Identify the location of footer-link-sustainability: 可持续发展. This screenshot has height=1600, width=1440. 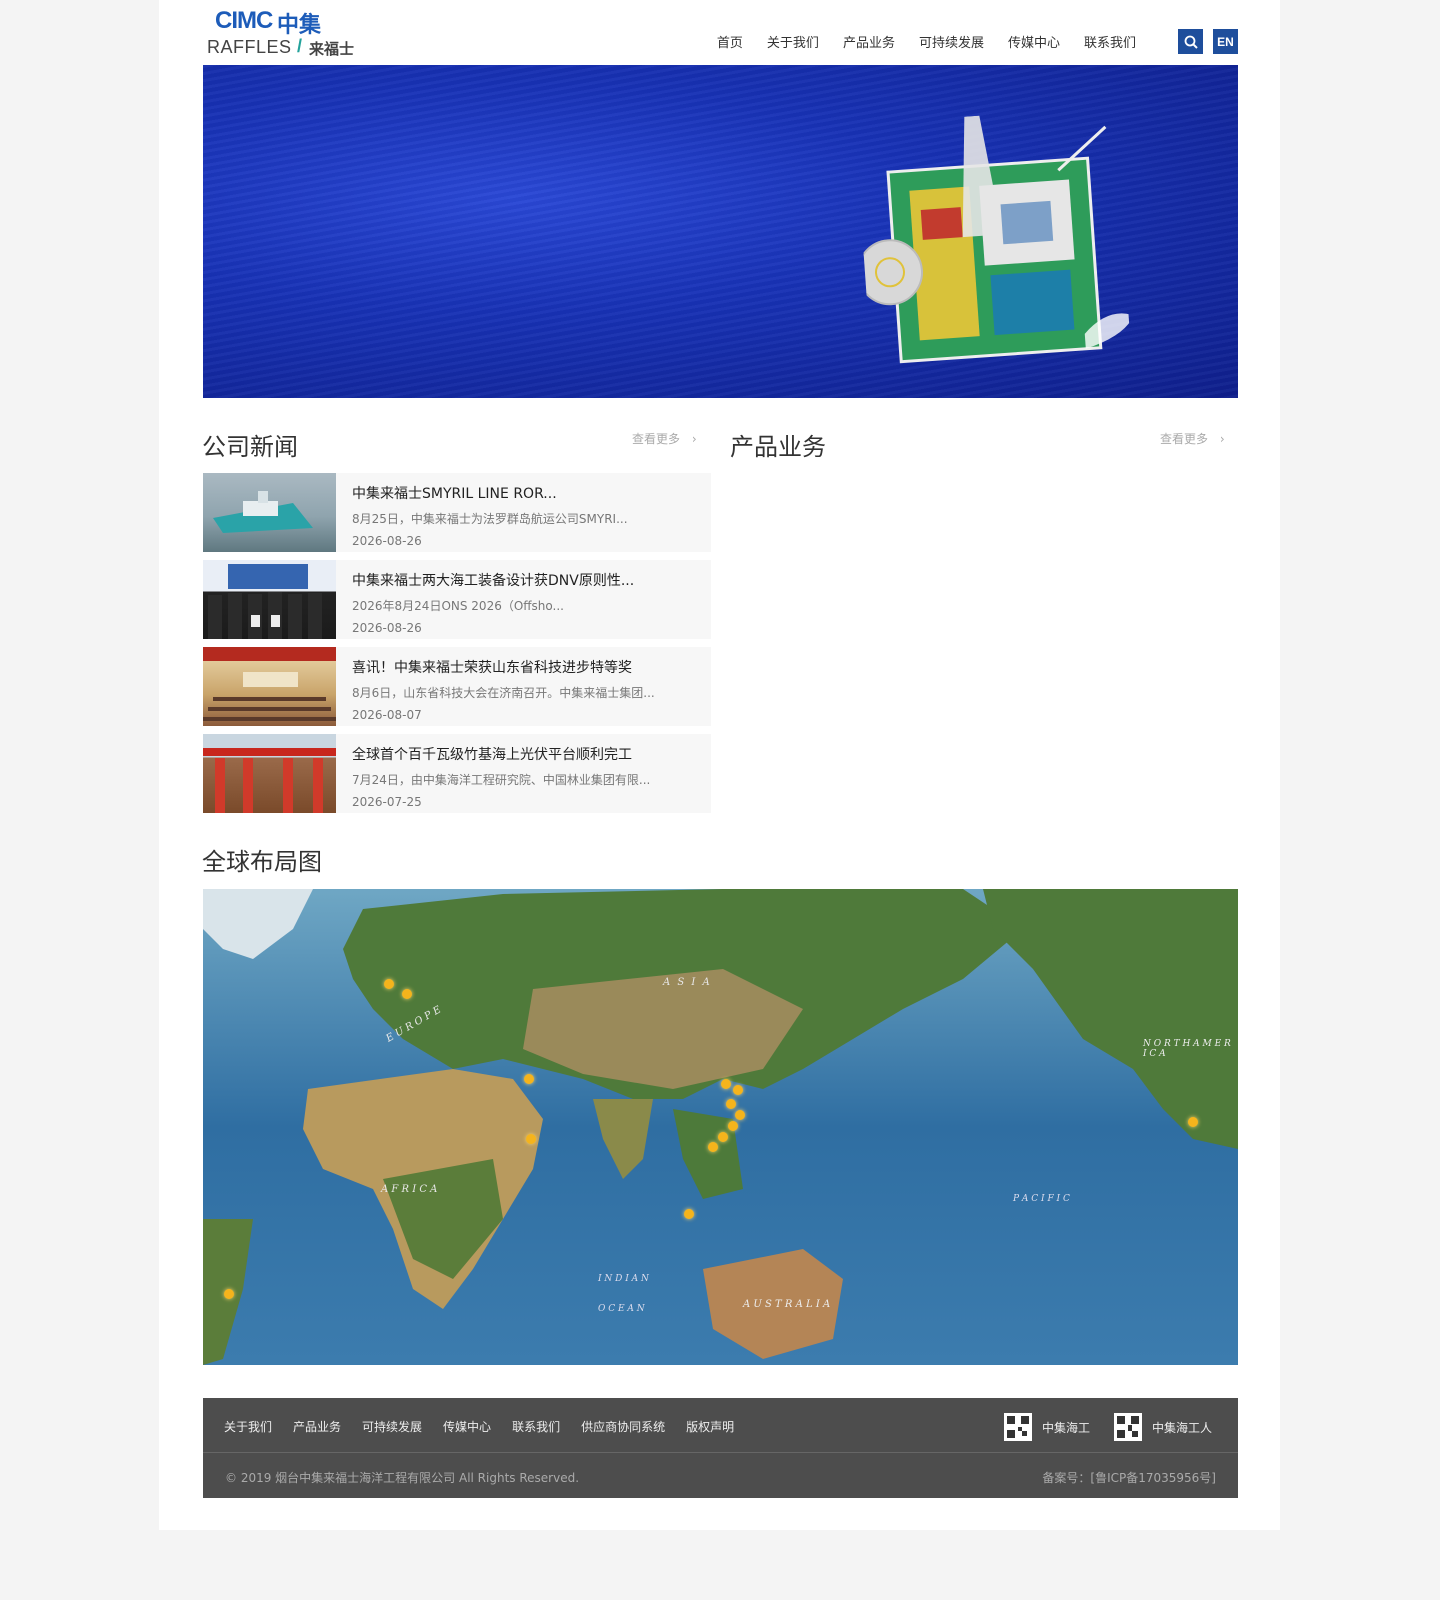
(392, 1426).